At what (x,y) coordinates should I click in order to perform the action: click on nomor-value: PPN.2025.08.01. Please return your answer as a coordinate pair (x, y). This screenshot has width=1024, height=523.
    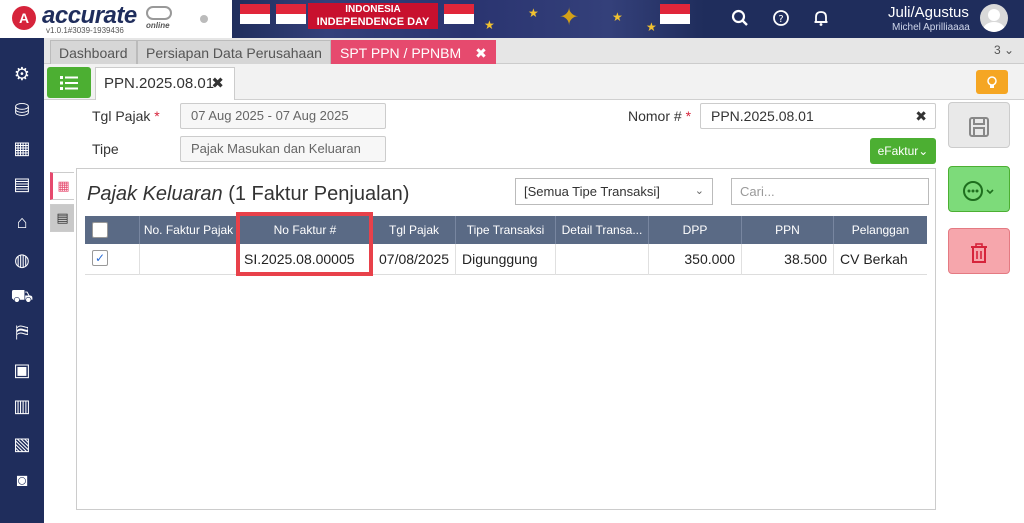
    Looking at the image, I should click on (762, 116).